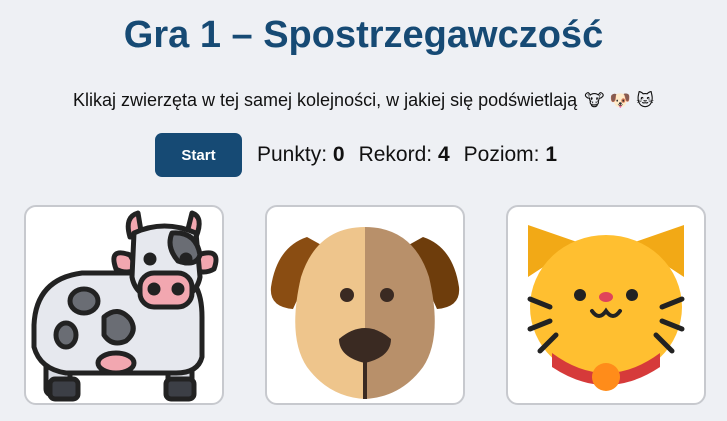  What do you see at coordinates (363, 35) in the screenshot?
I see `page-title: Gra 1 – Spostrzegawczość` at bounding box center [363, 35].